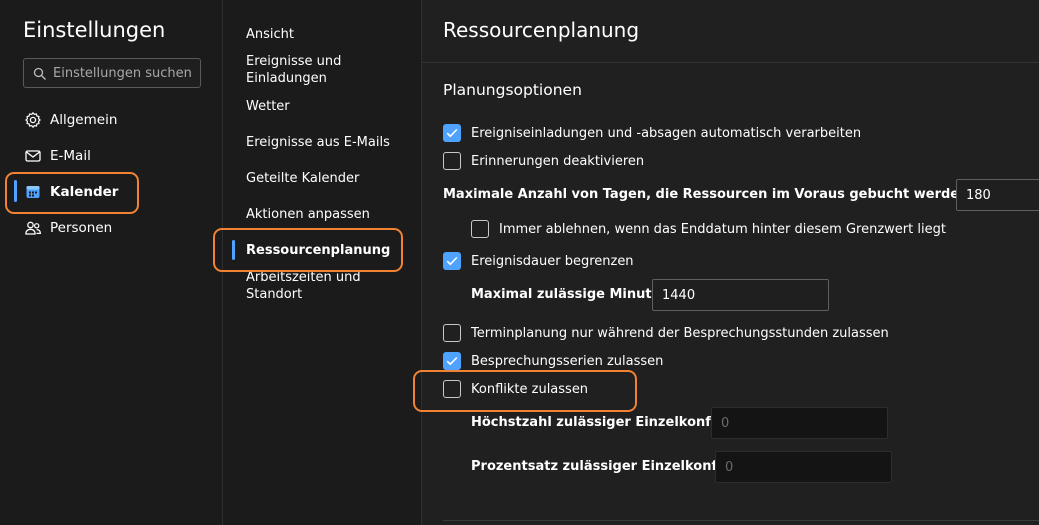 This screenshot has width=1039, height=525. Describe the element at coordinates (512, 90) in the screenshot. I see `section-title: Planungsoptionen` at that location.